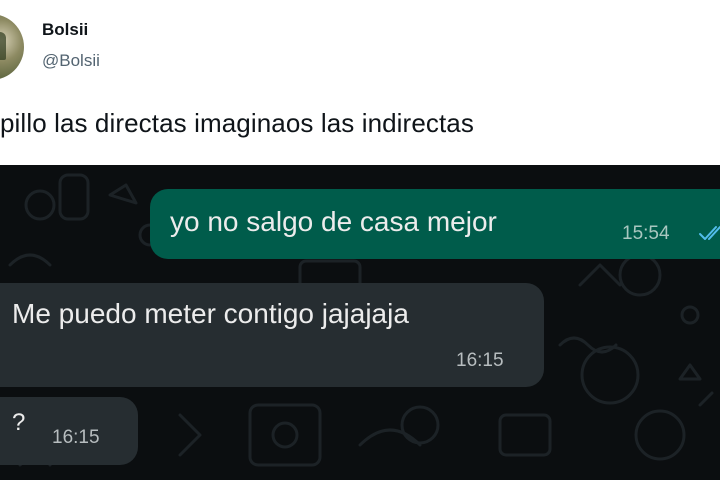 This screenshot has width=720, height=480. Describe the element at coordinates (12, 47) in the screenshot. I see `avatar` at that location.